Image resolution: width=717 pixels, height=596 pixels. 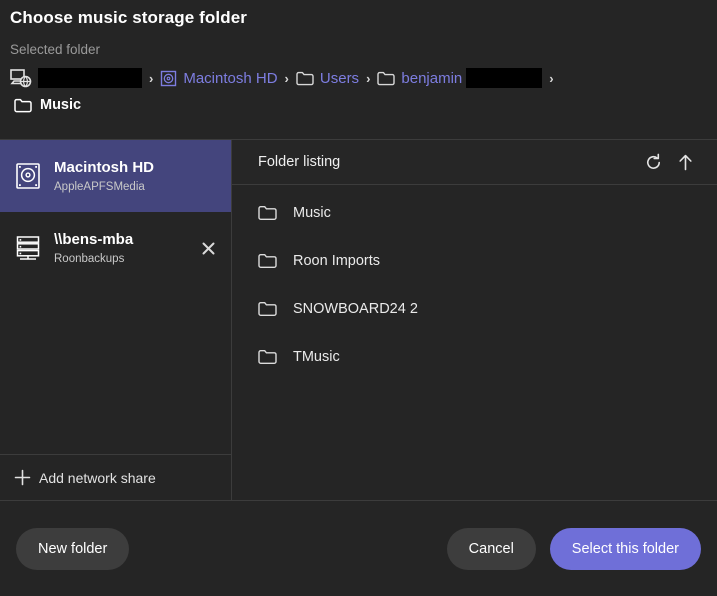 What do you see at coordinates (73, 548) in the screenshot?
I see `new-folder-button: New folder` at bounding box center [73, 548].